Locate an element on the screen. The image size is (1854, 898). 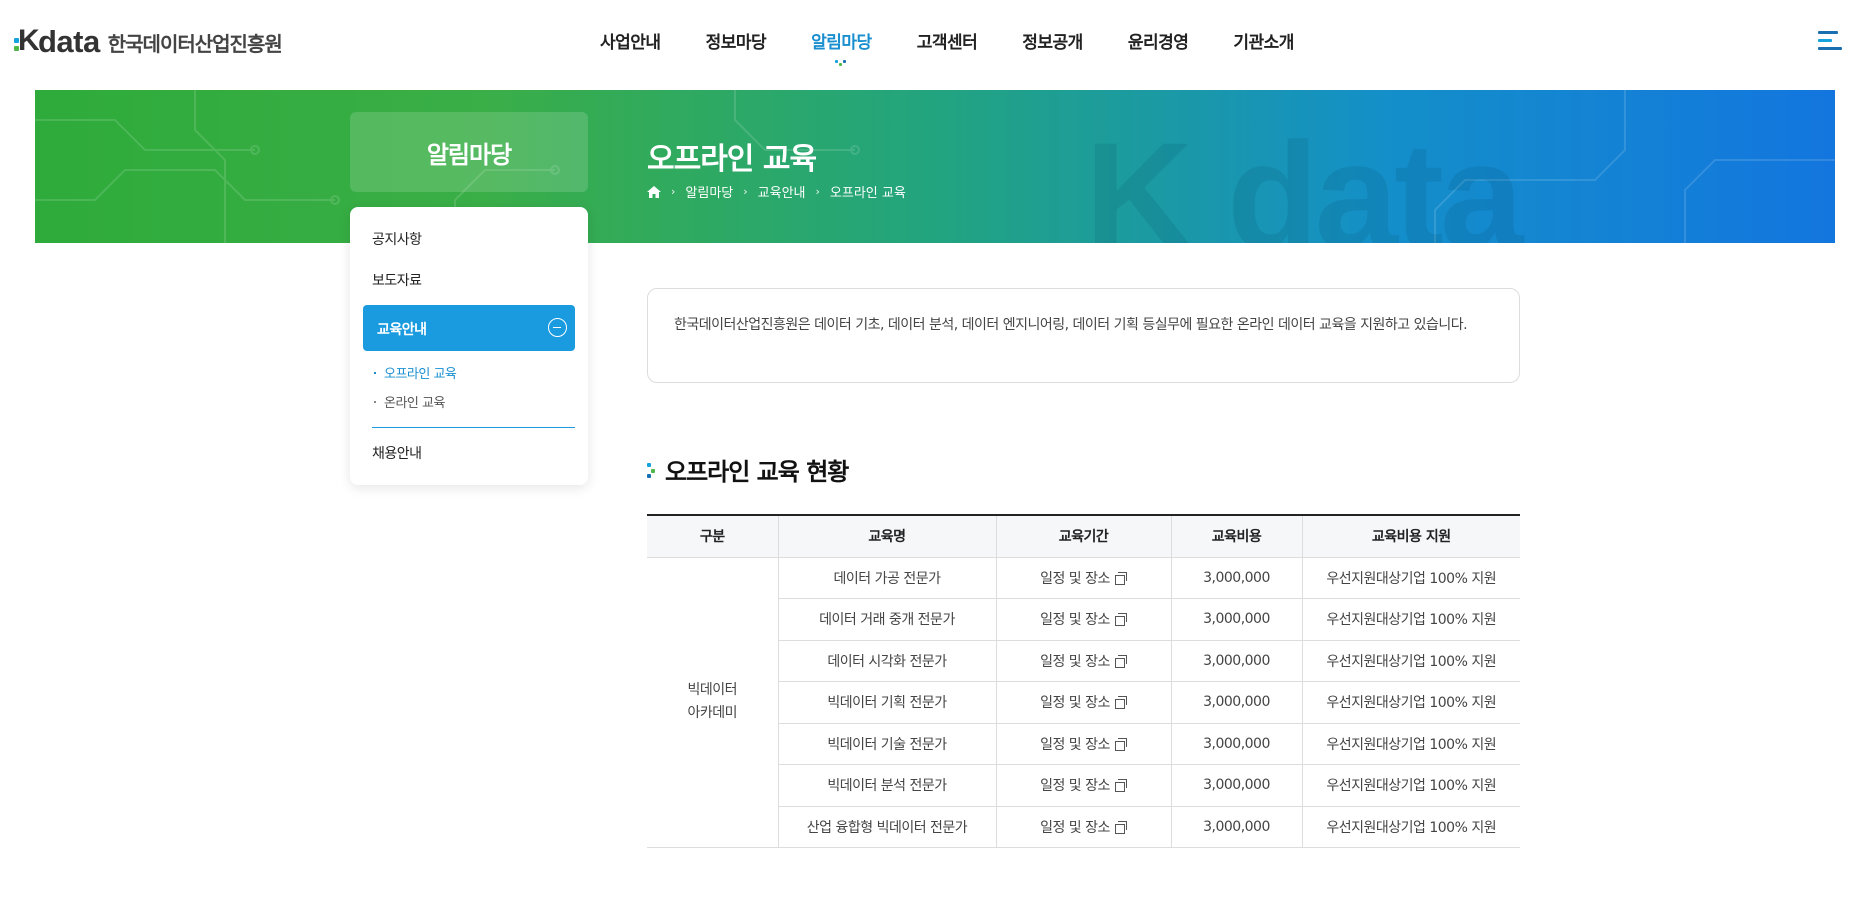
col-header-support: 교육비용 지원 is located at coordinates (1410, 536).